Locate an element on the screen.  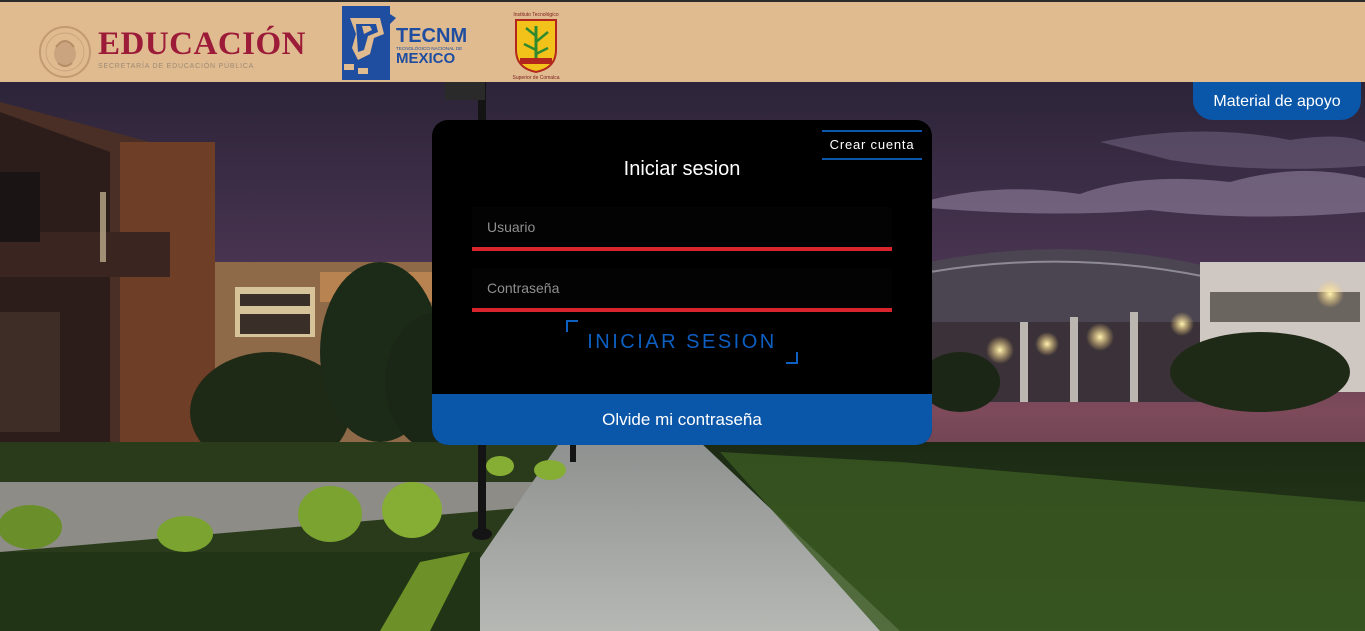
password-field is located at coordinates (682, 290).